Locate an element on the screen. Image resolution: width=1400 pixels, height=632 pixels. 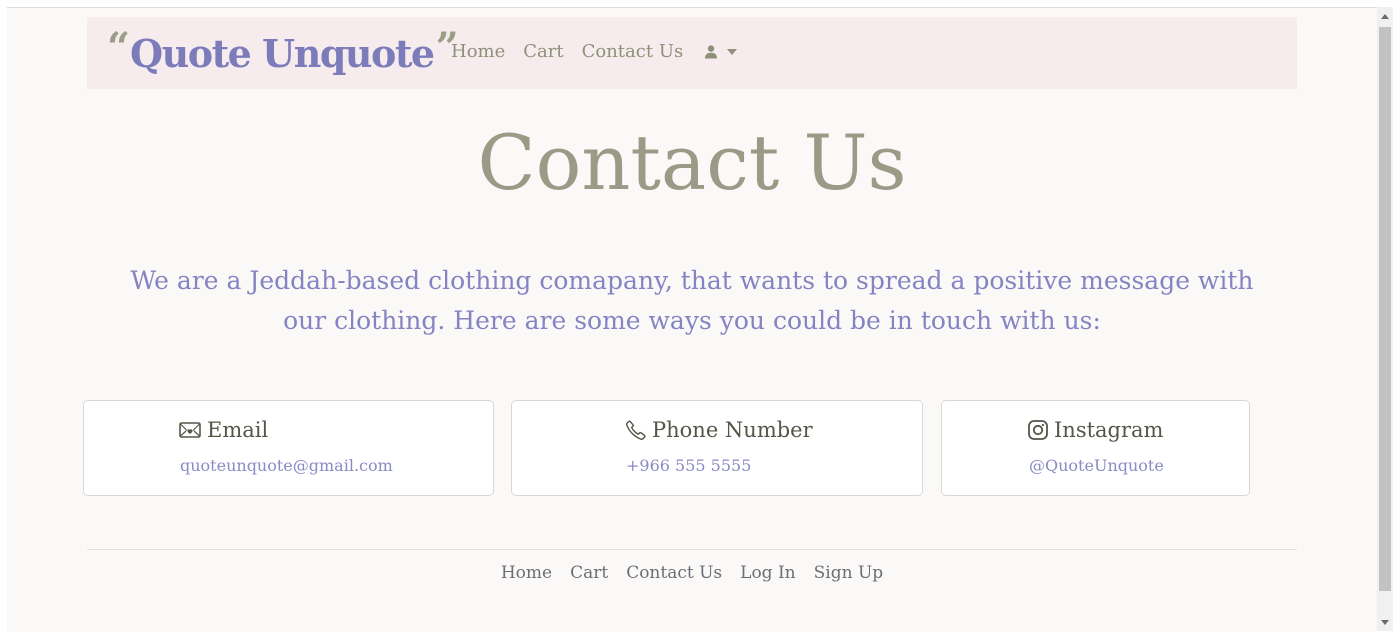
person-icon is located at coordinates (711, 52).